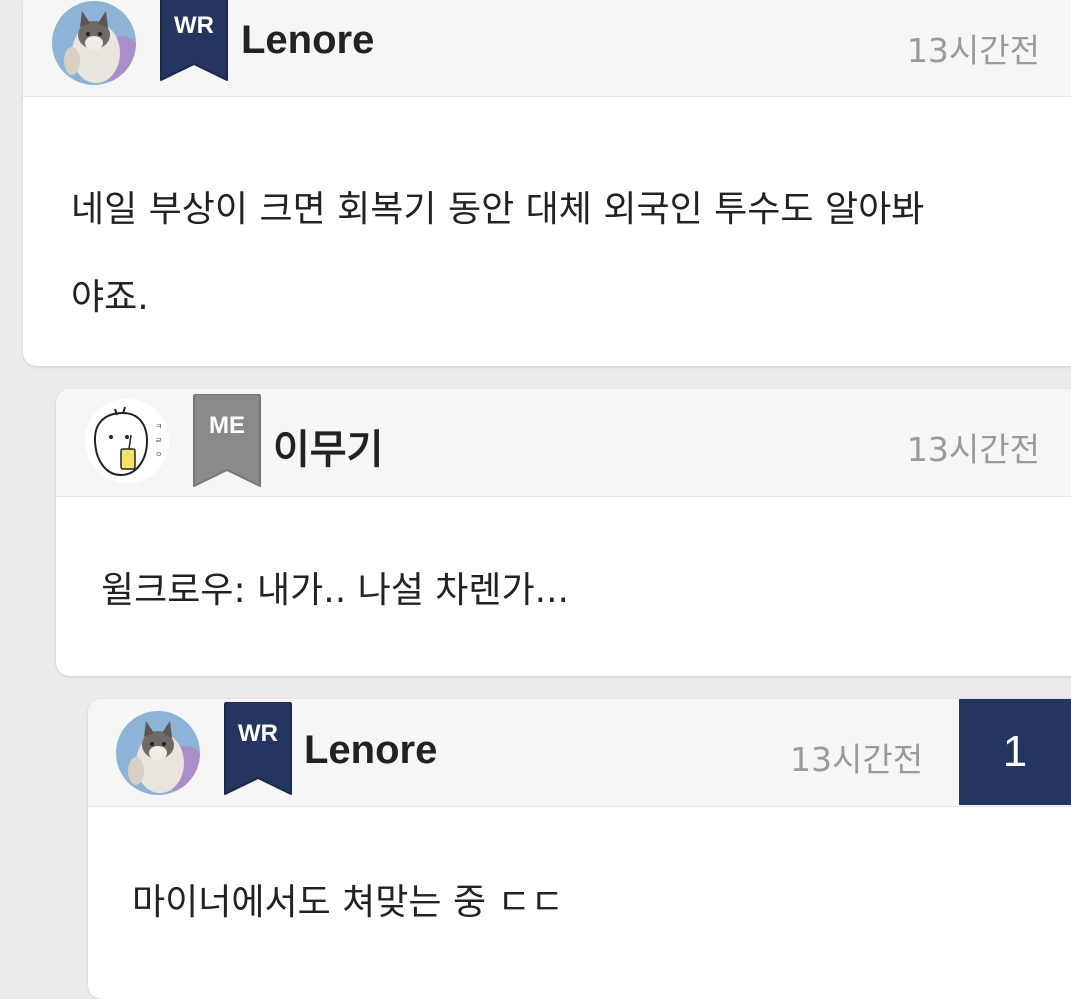  Describe the element at coordinates (579, 753) in the screenshot. I see `comment-header: WR Lenore 13시간전 1` at that location.